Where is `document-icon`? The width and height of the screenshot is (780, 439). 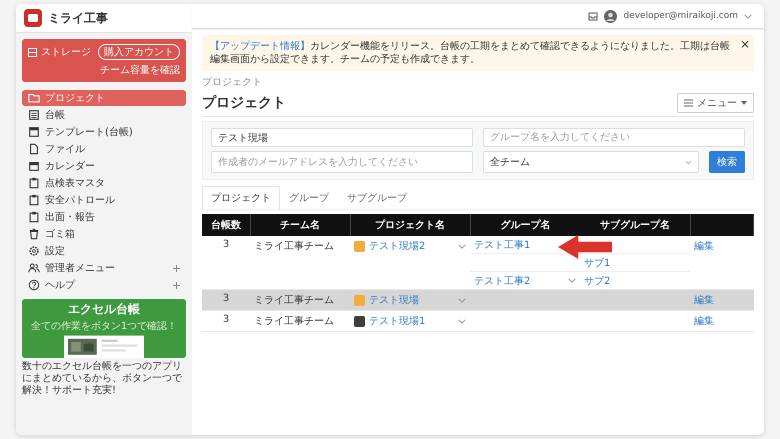 document-icon is located at coordinates (34, 132).